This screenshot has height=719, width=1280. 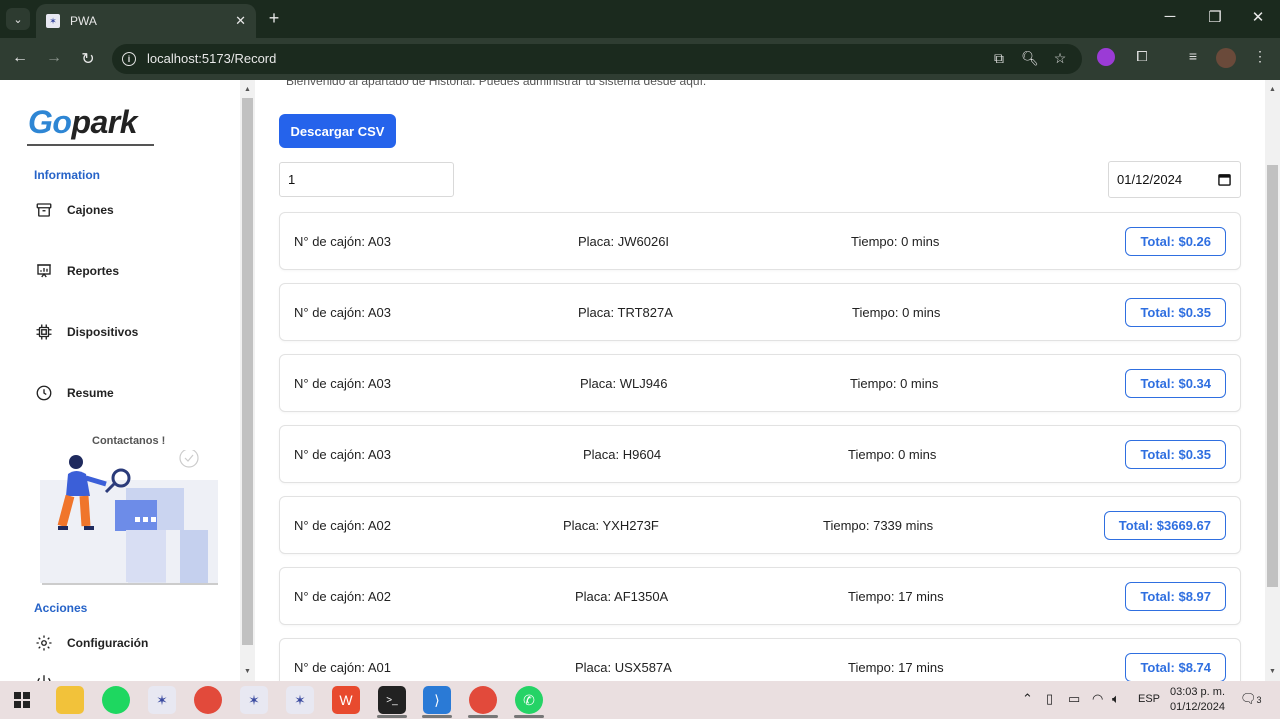 What do you see at coordinates (1106, 57) in the screenshot?
I see `extension-icon` at bounding box center [1106, 57].